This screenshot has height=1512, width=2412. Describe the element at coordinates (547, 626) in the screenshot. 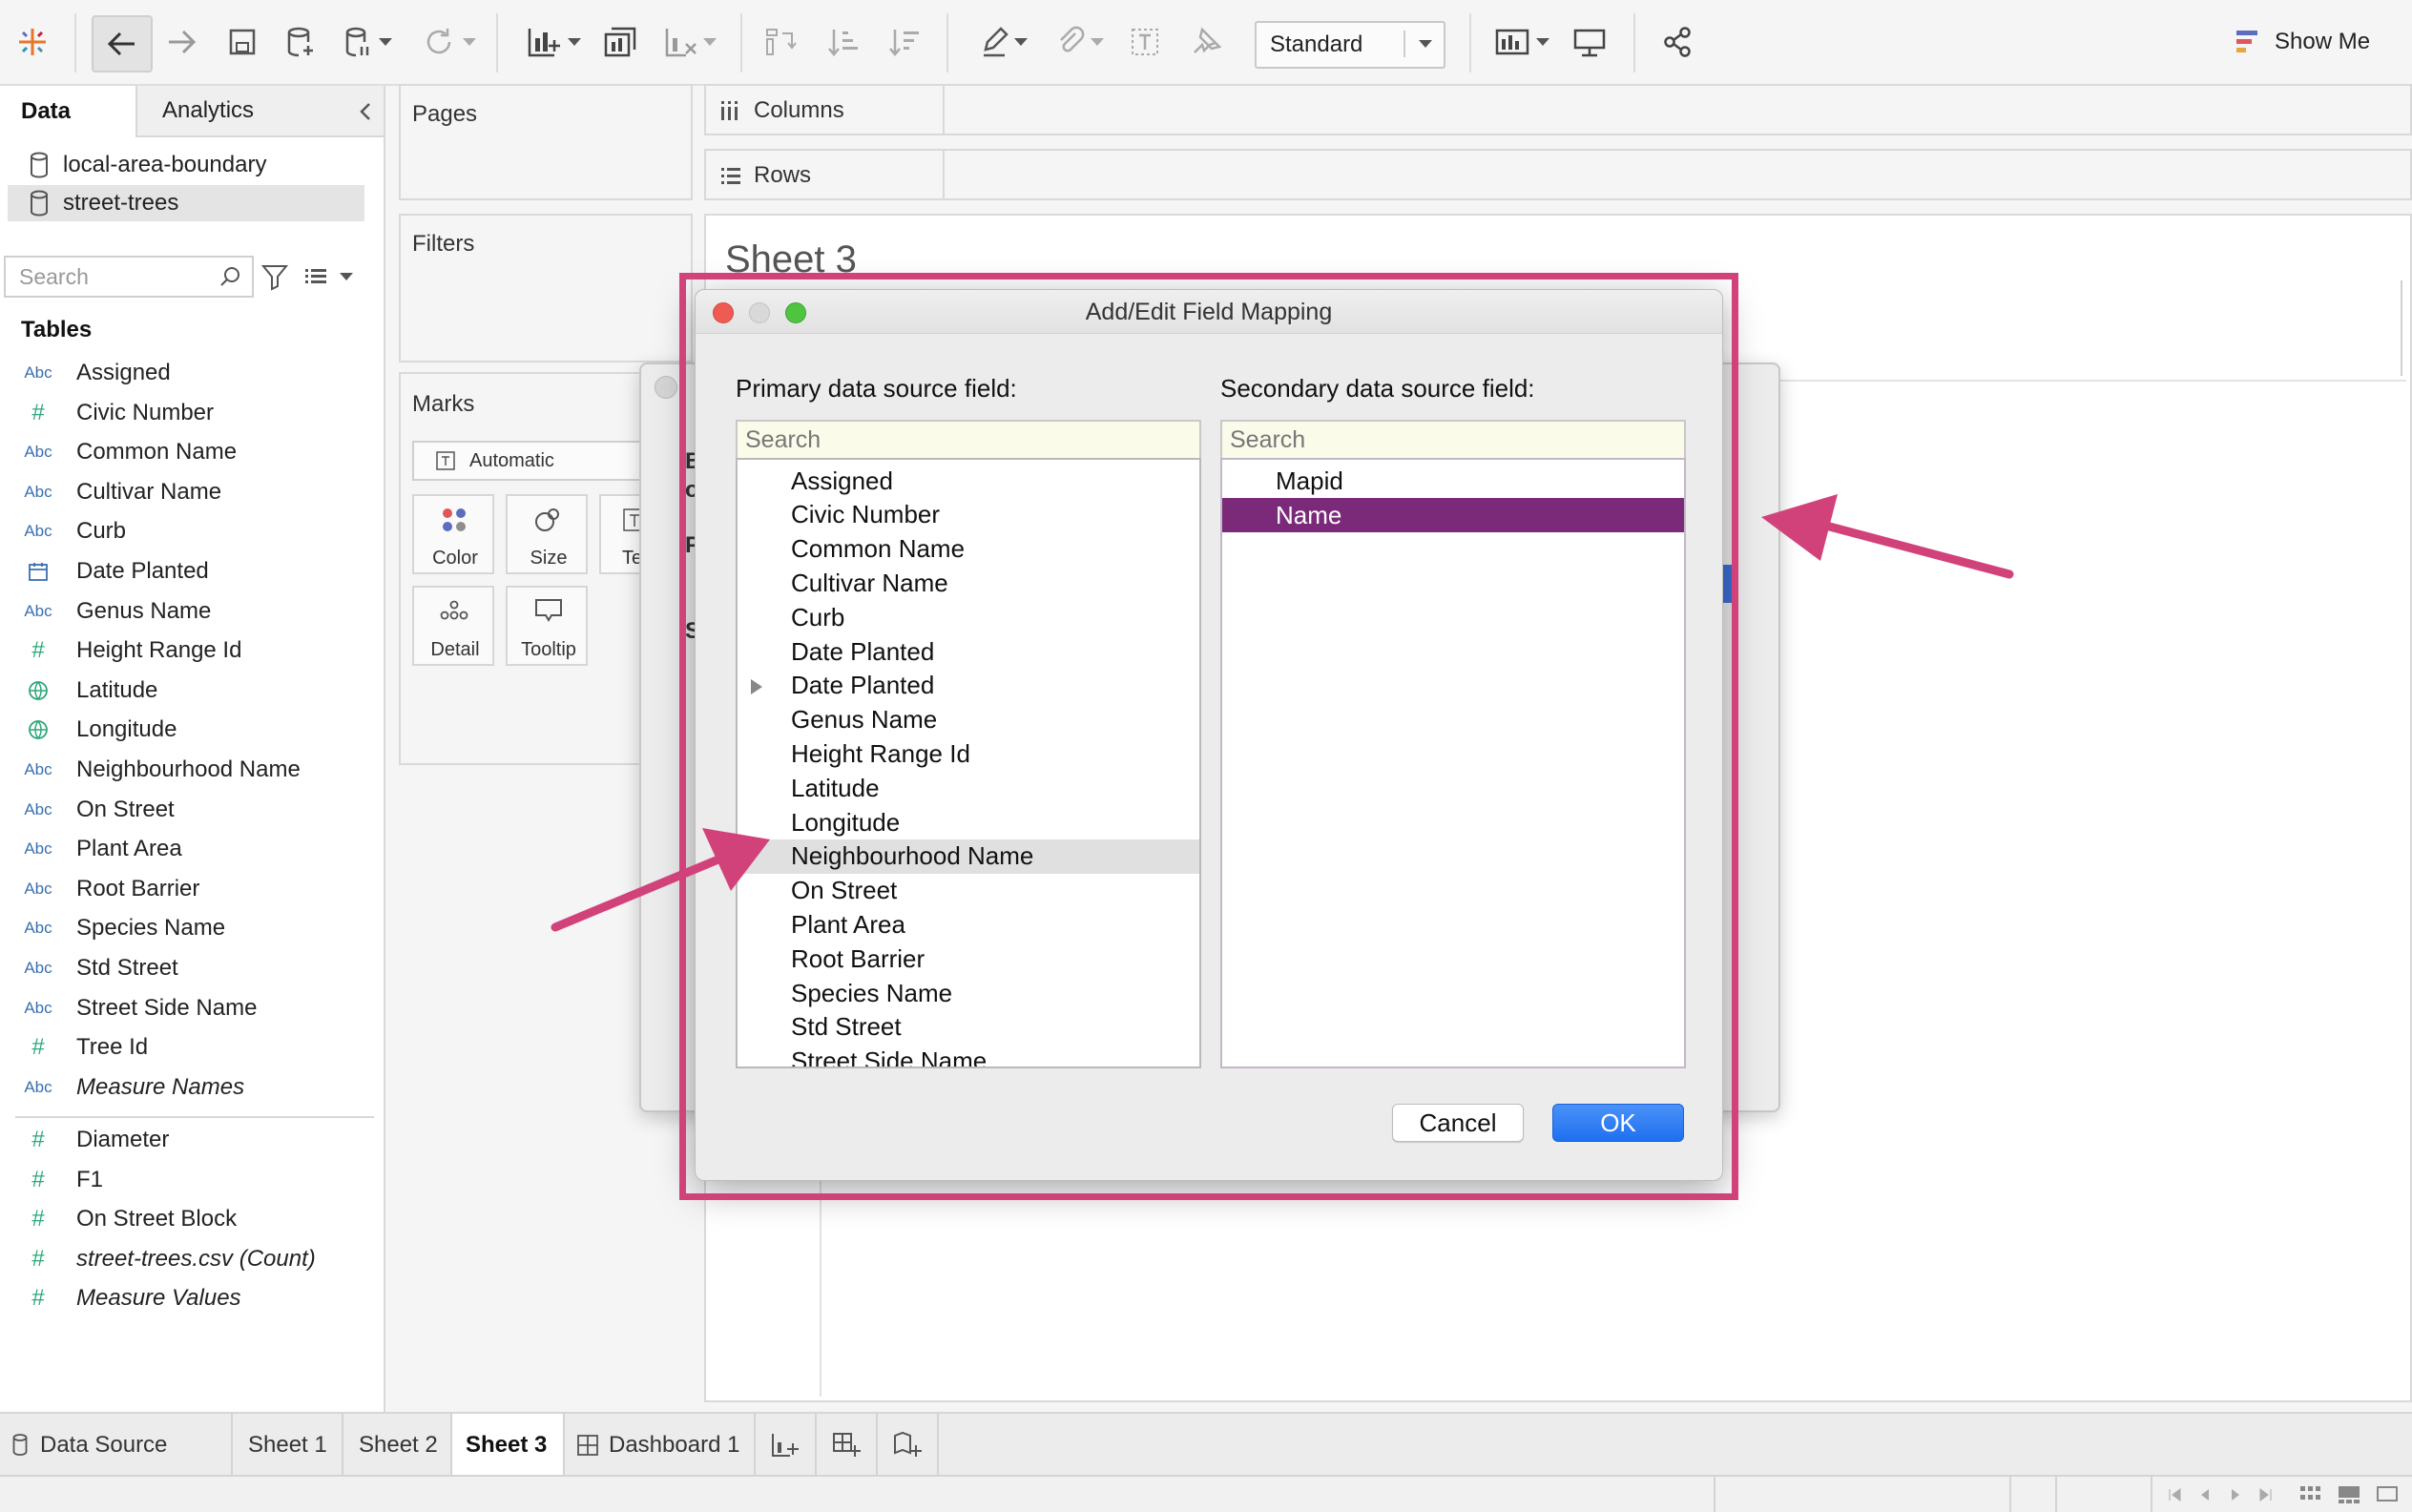

I see `tooltip-button: Tooltip` at that location.